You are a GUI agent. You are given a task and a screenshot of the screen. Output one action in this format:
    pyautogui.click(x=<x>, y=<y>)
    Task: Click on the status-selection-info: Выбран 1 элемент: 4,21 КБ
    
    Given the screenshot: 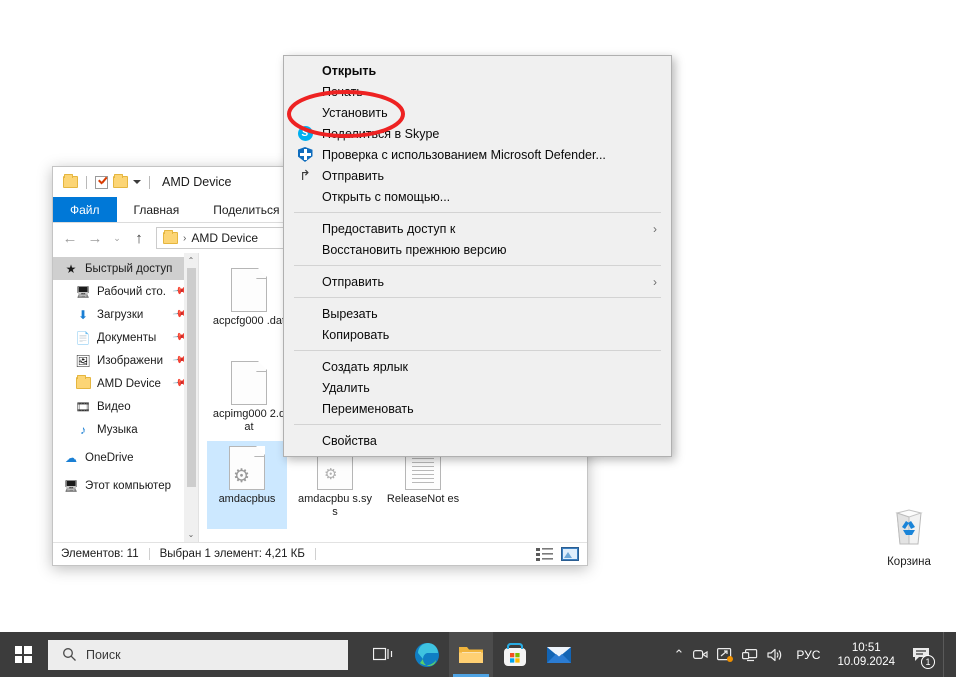 What is the action you would take?
    pyautogui.click(x=232, y=554)
    